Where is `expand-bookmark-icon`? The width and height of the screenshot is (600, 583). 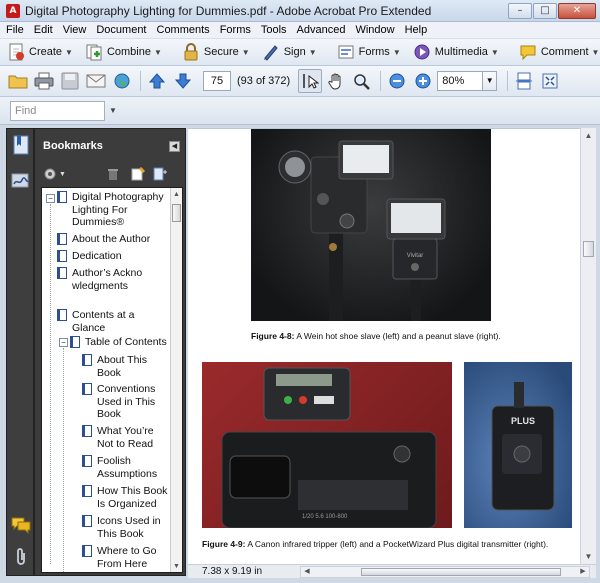
expand-bookmark-icon is located at coordinates (160, 175).